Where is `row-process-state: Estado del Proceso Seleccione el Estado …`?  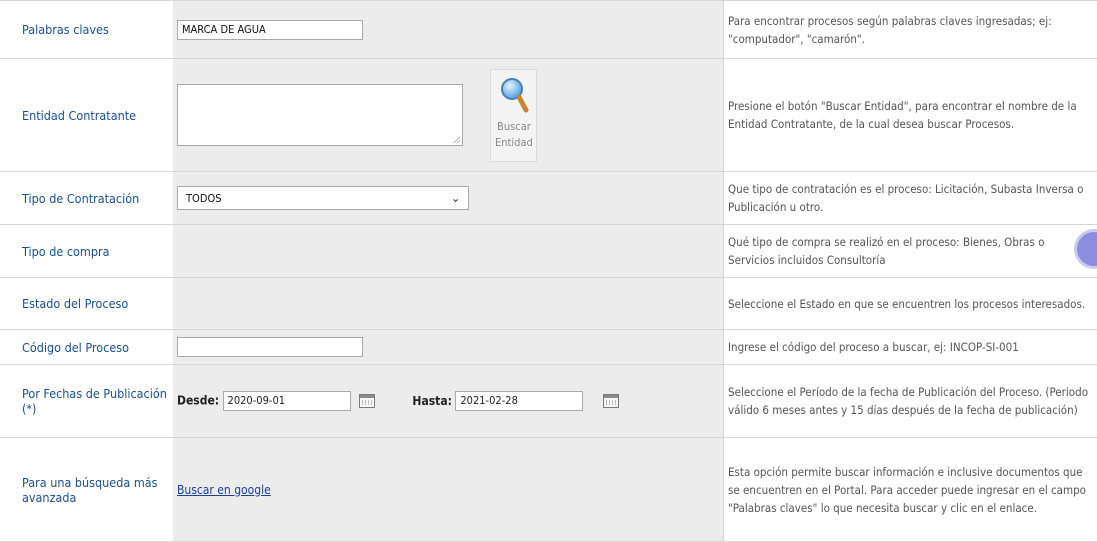 row-process-state: Estado del Proceso Seleccione el Estado … is located at coordinates (548, 303).